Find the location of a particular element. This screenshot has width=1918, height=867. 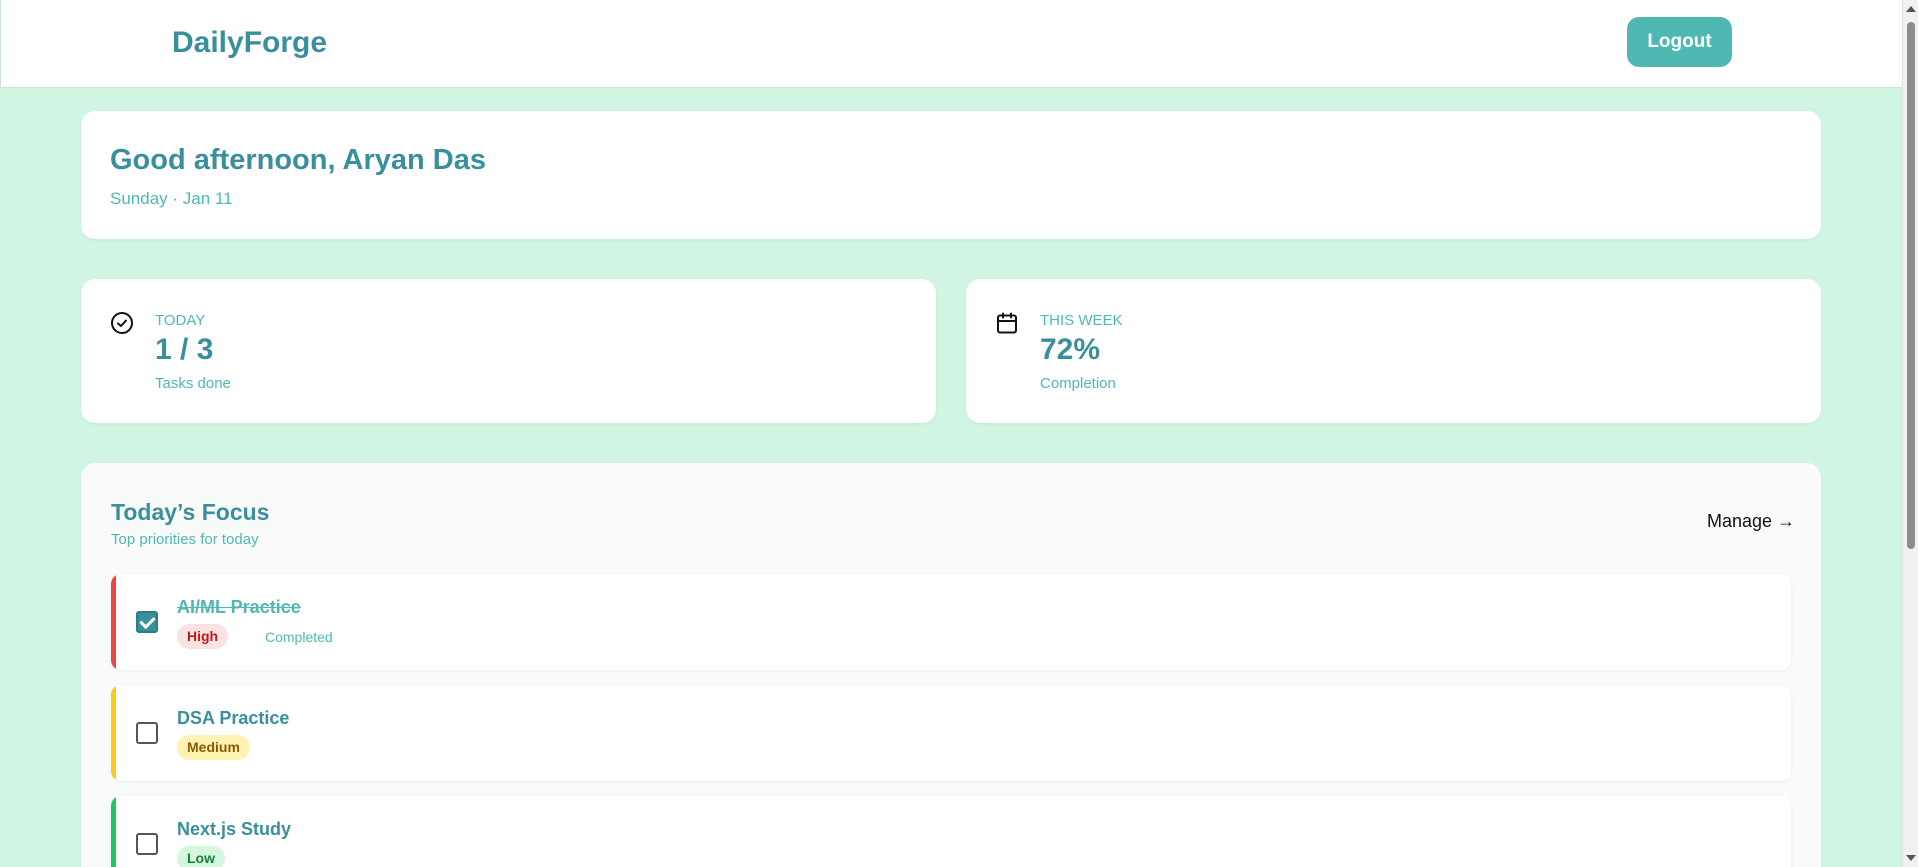

greeting-title: Good afternoon, Aryan Das is located at coordinates (298, 160).